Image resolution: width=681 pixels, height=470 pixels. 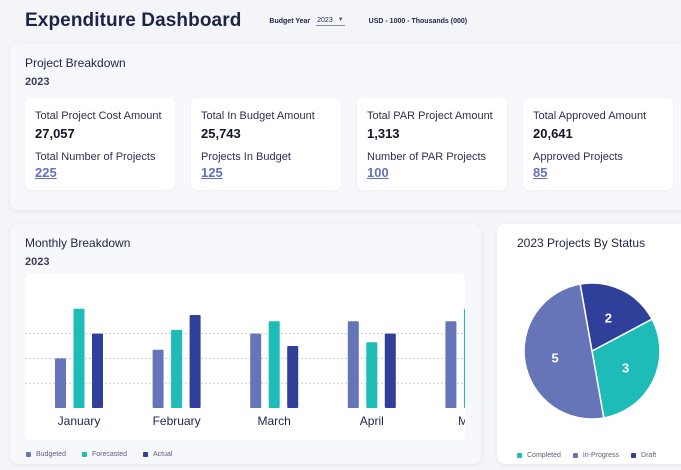 I want to click on legend-label: Budgeted, so click(x=51, y=454).